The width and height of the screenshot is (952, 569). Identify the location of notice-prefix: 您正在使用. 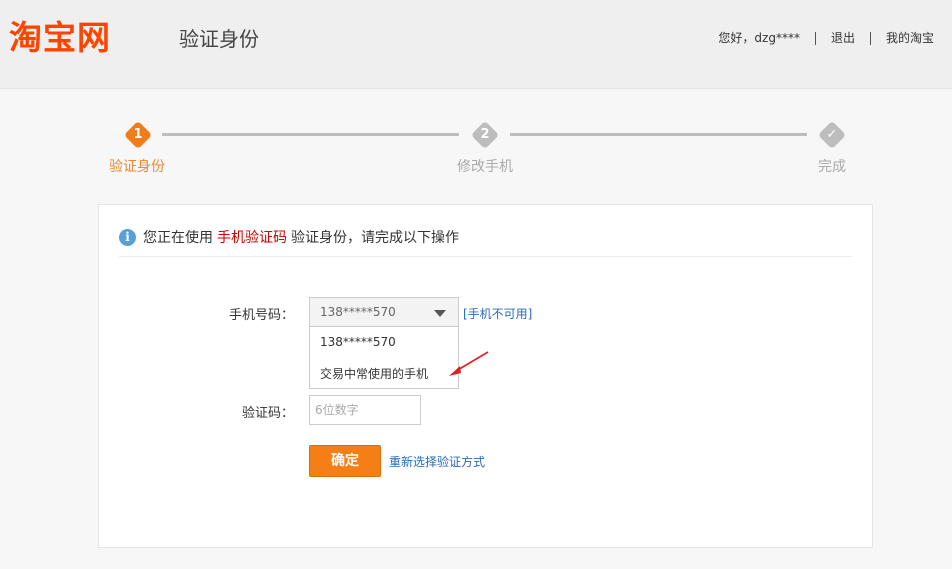
(178, 238).